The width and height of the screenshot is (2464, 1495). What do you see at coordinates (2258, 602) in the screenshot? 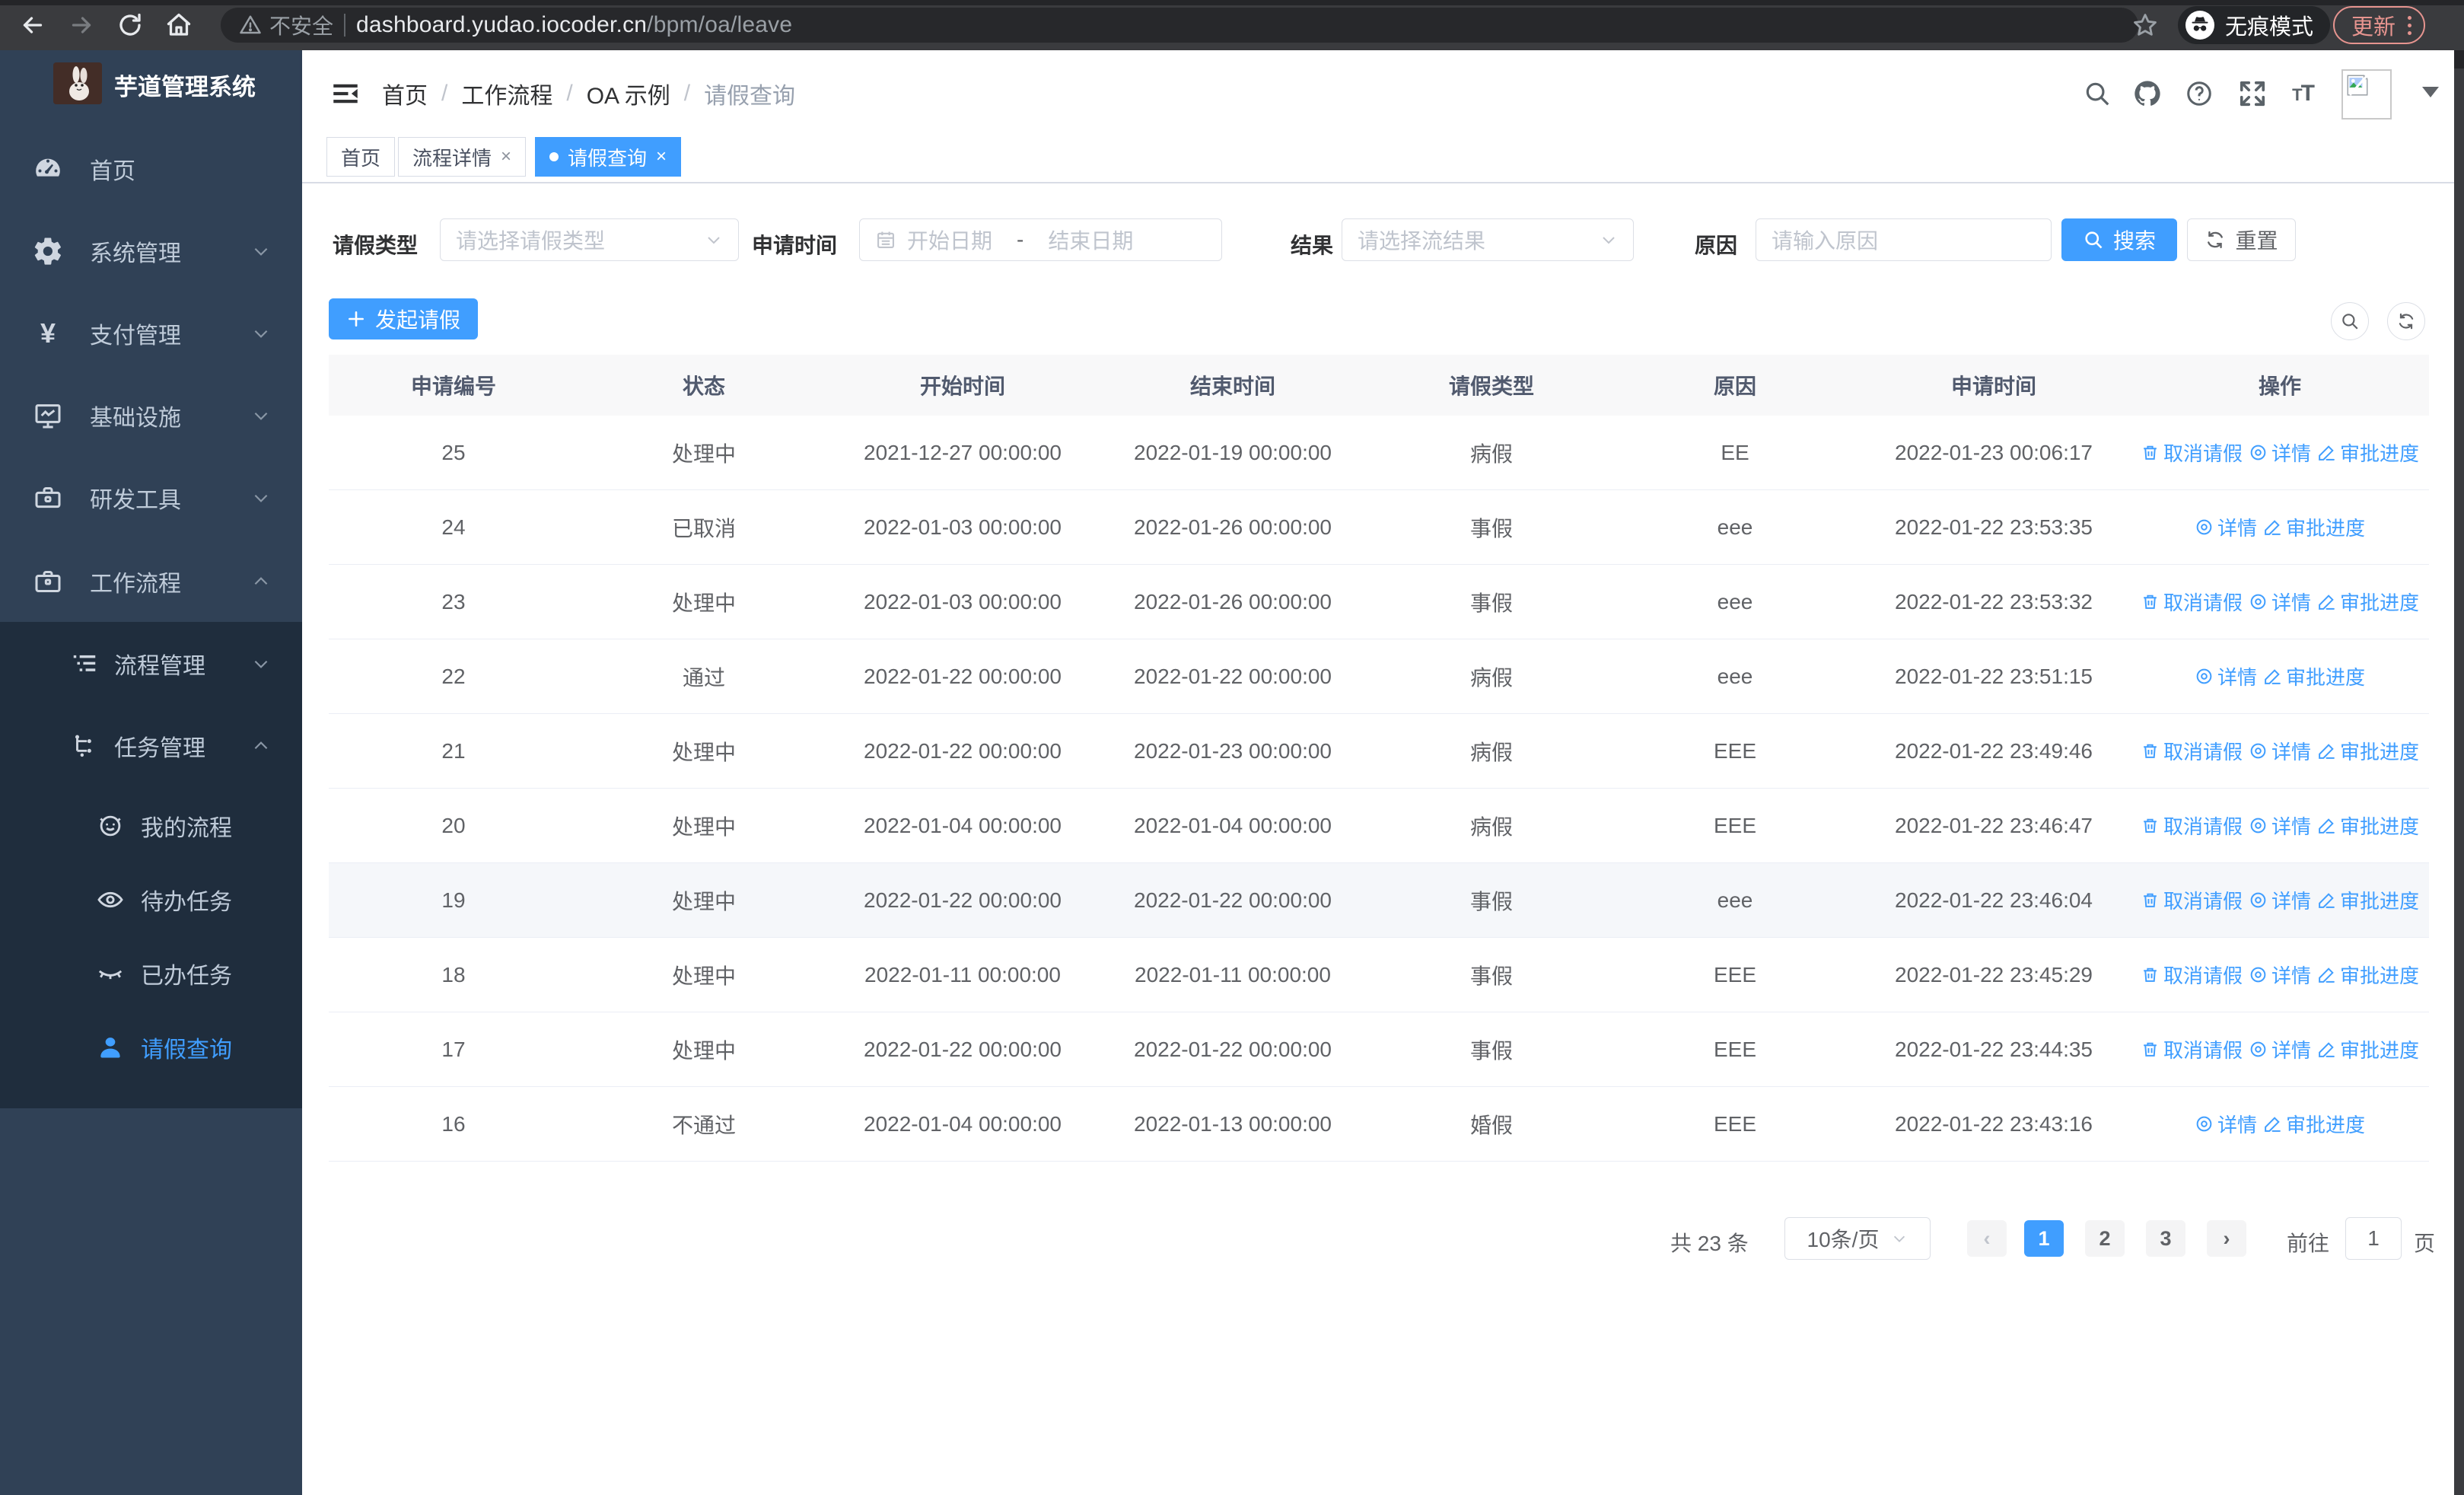
I see `eye-icon` at bounding box center [2258, 602].